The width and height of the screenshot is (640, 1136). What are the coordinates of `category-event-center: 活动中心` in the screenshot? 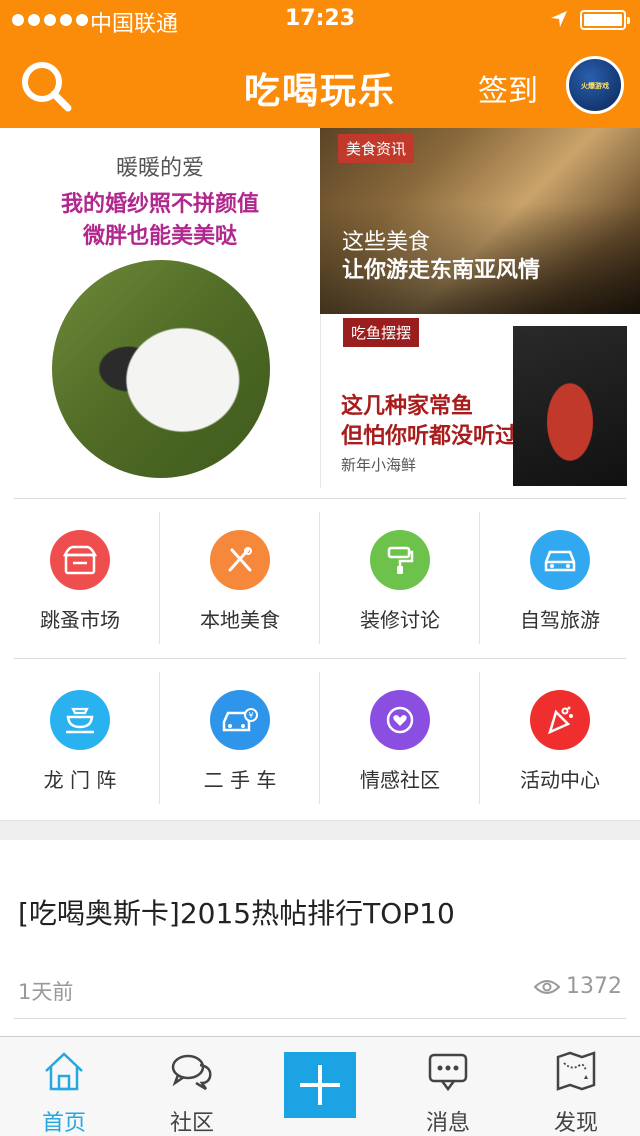 It's located at (560, 738).